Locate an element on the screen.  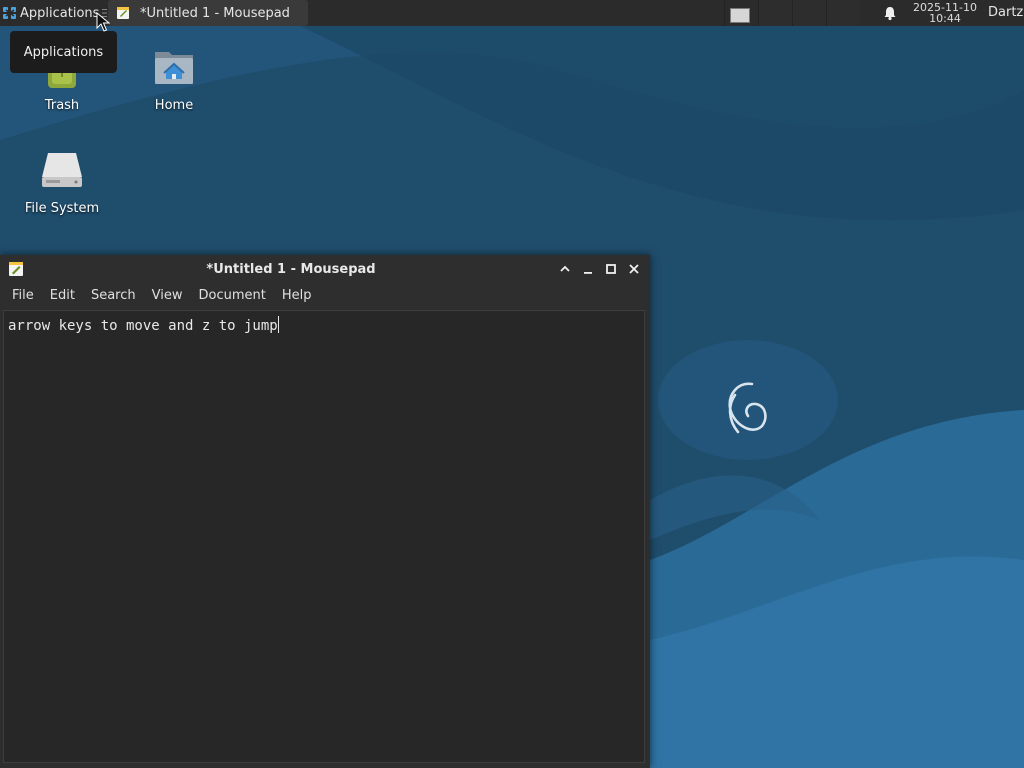
window-title: *Untitled 1 - Mousepad is located at coordinates (291, 269).